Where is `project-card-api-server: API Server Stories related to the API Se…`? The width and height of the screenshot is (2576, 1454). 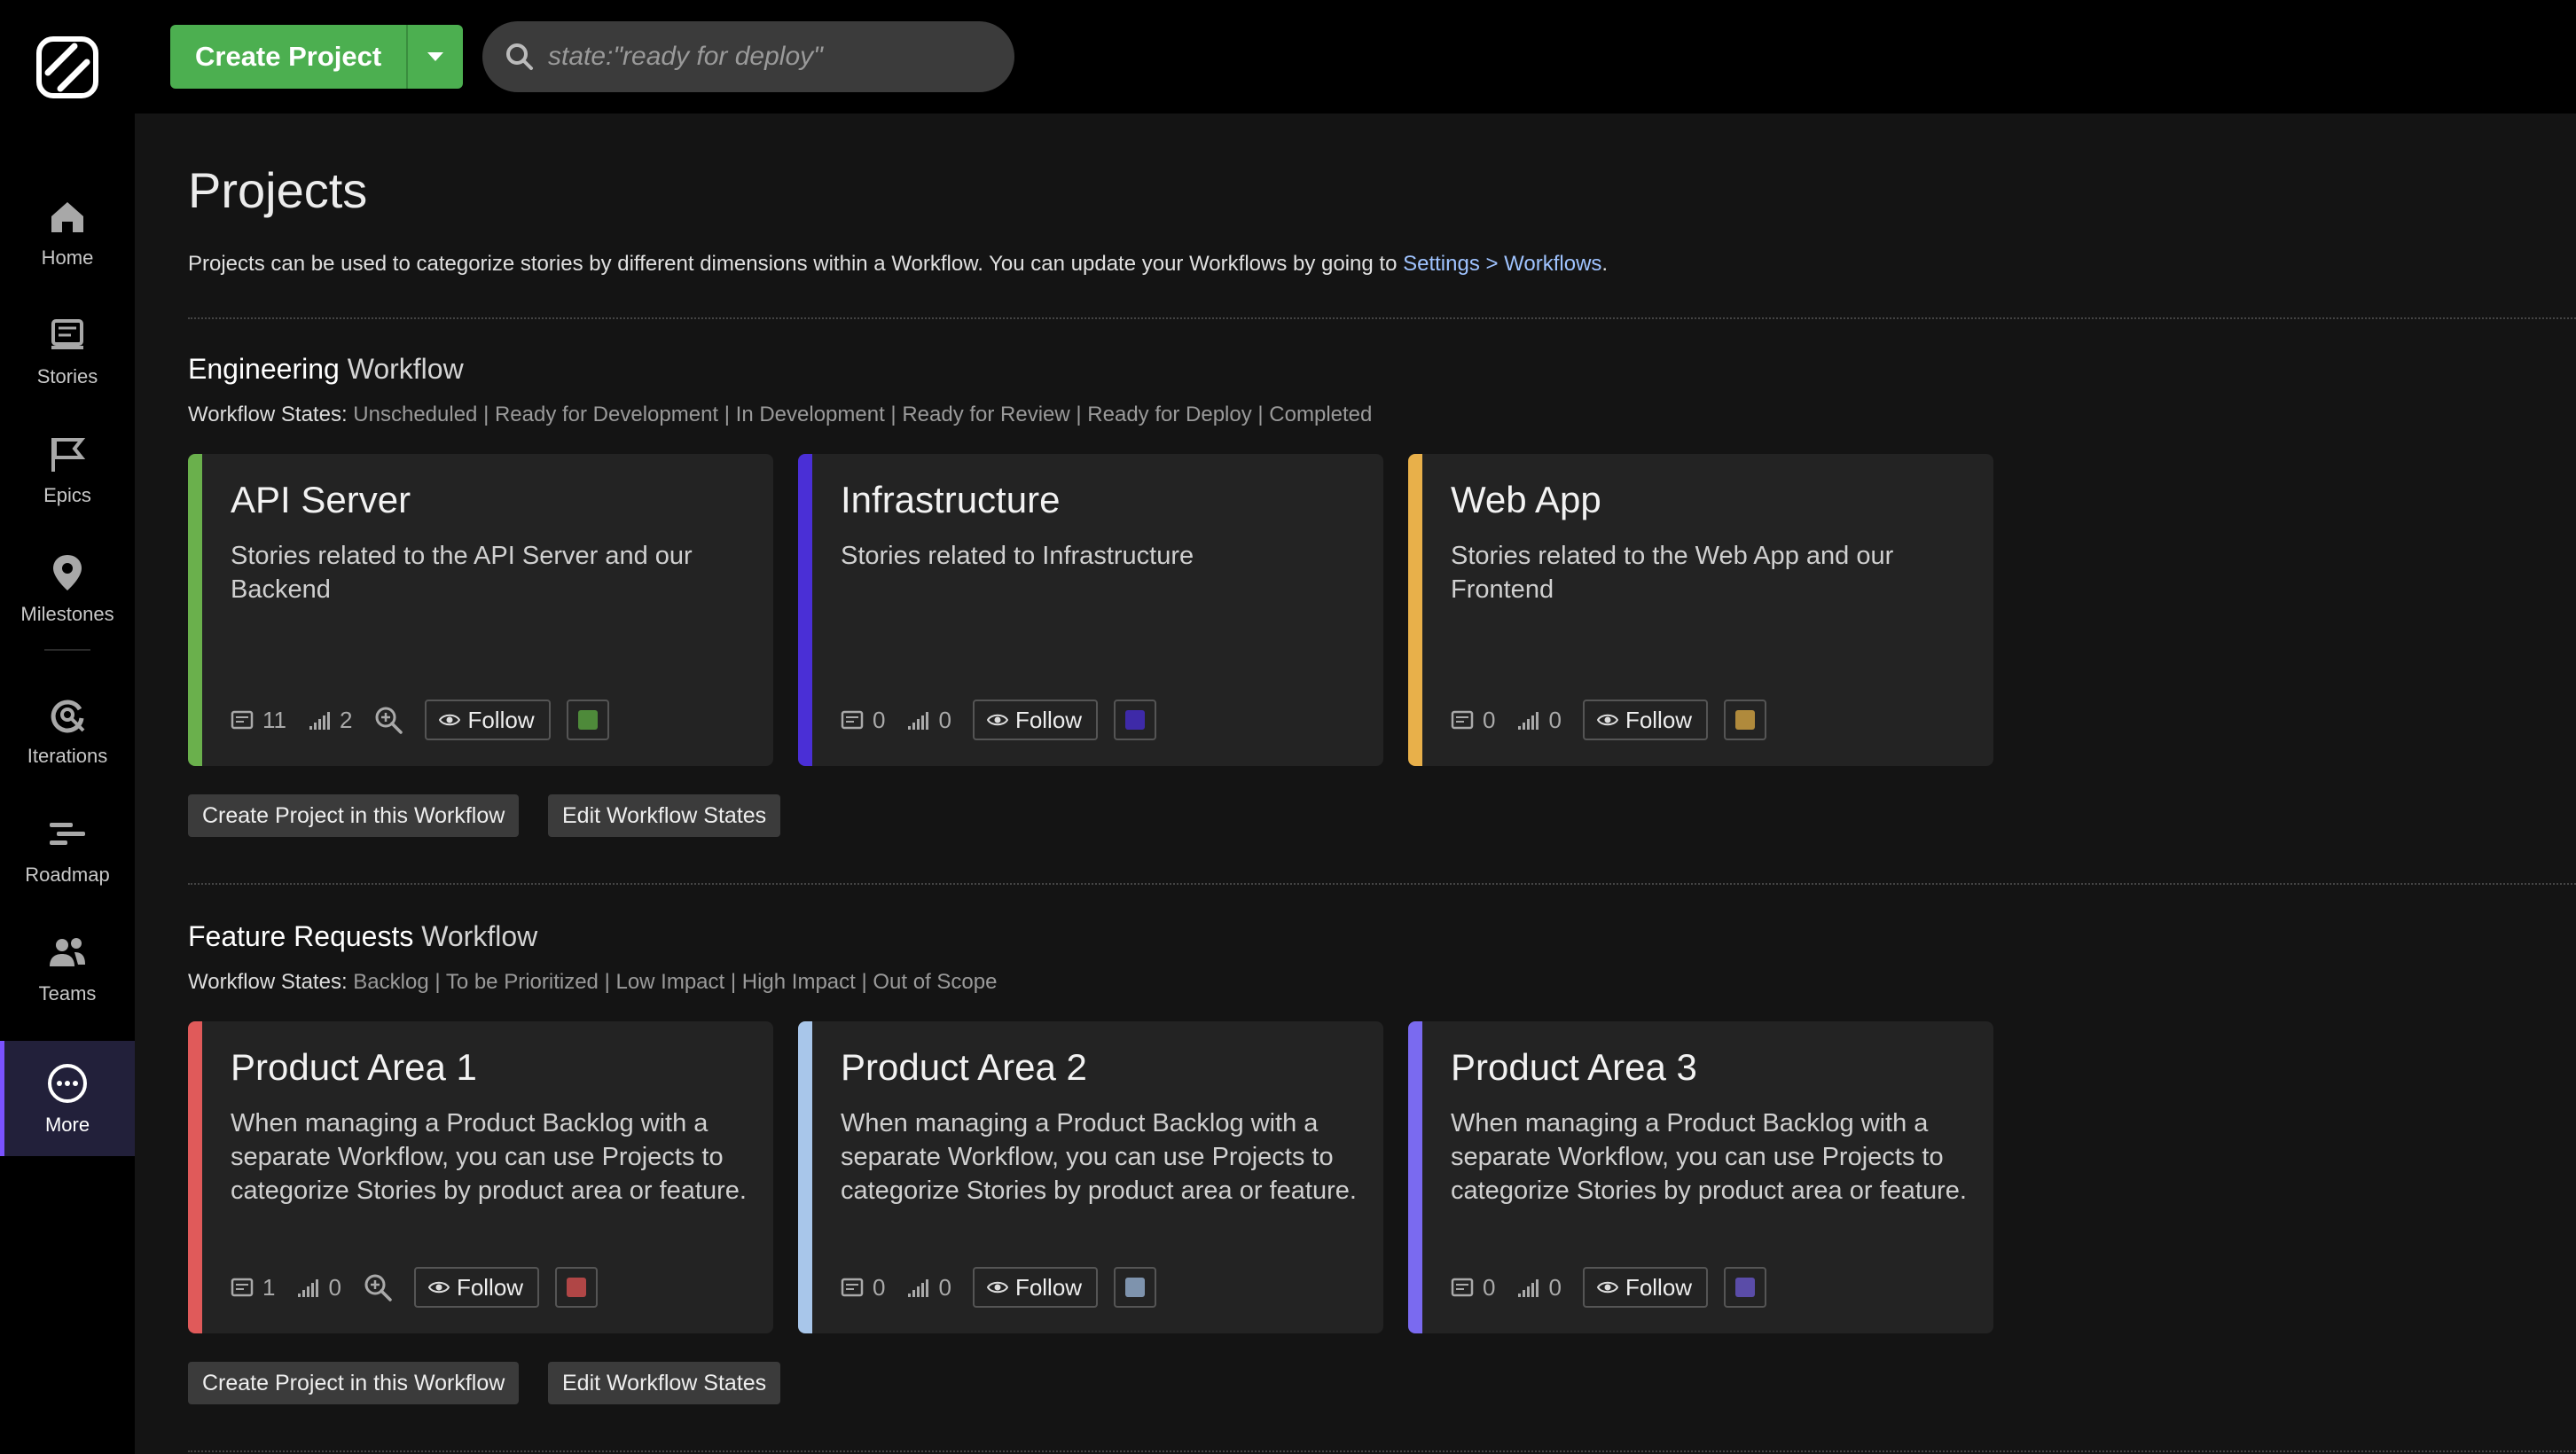 project-card-api-server: API Server Stories related to the API Se… is located at coordinates (480, 610).